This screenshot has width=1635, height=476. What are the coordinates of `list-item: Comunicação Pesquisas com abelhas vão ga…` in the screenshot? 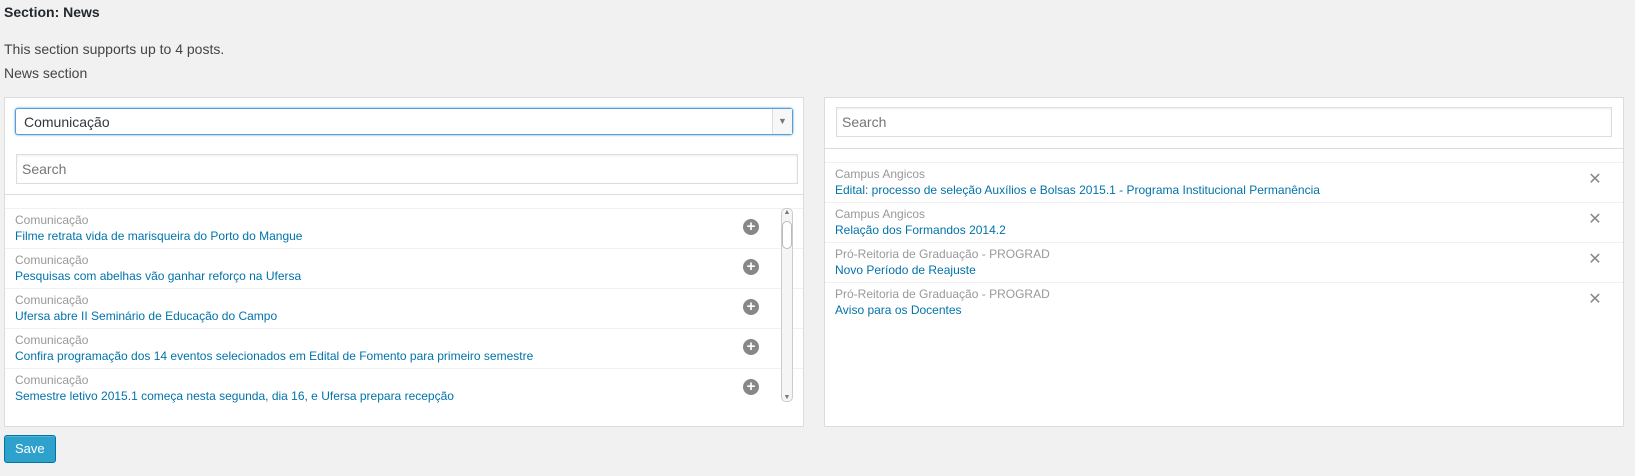 It's located at (404, 268).